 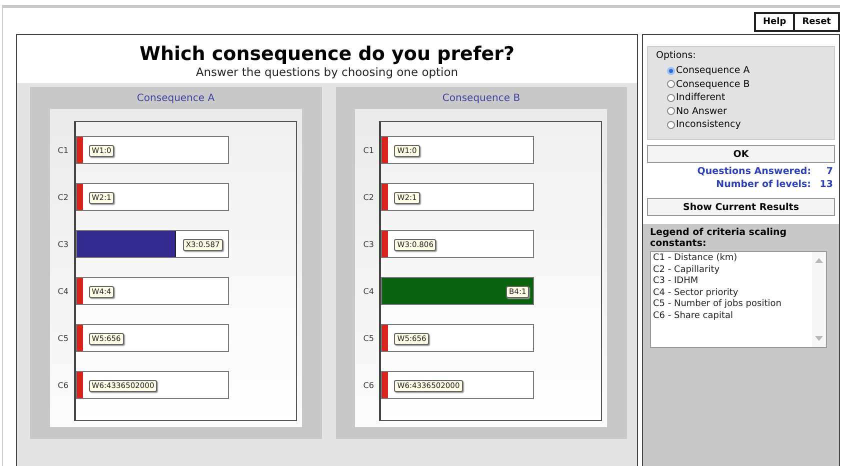 I want to click on toolbar-button: Help, so click(x=775, y=22).